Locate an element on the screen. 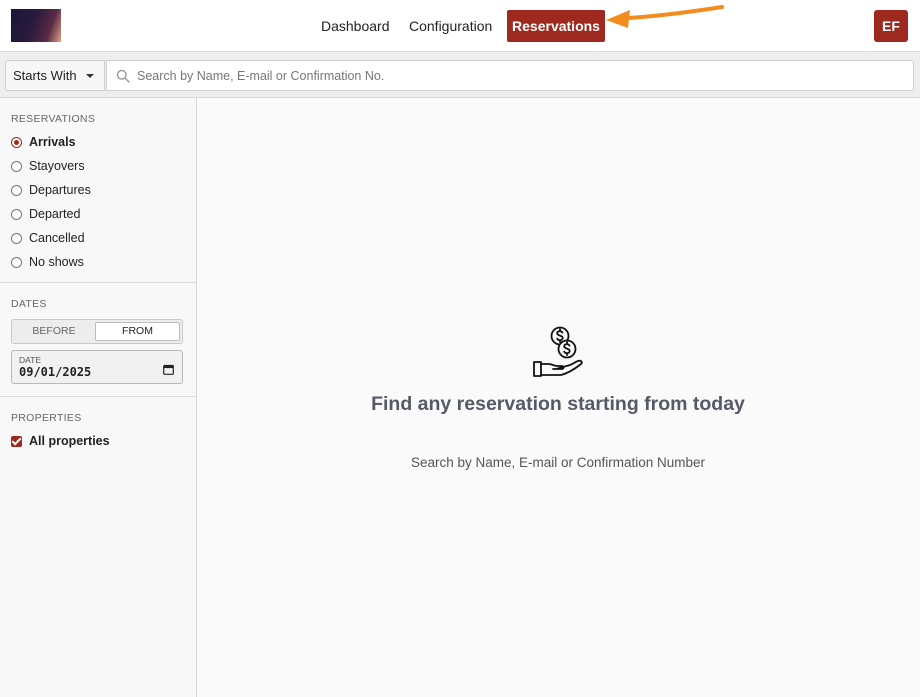 This screenshot has width=920, height=697. filter-label: Departures is located at coordinates (60, 190).